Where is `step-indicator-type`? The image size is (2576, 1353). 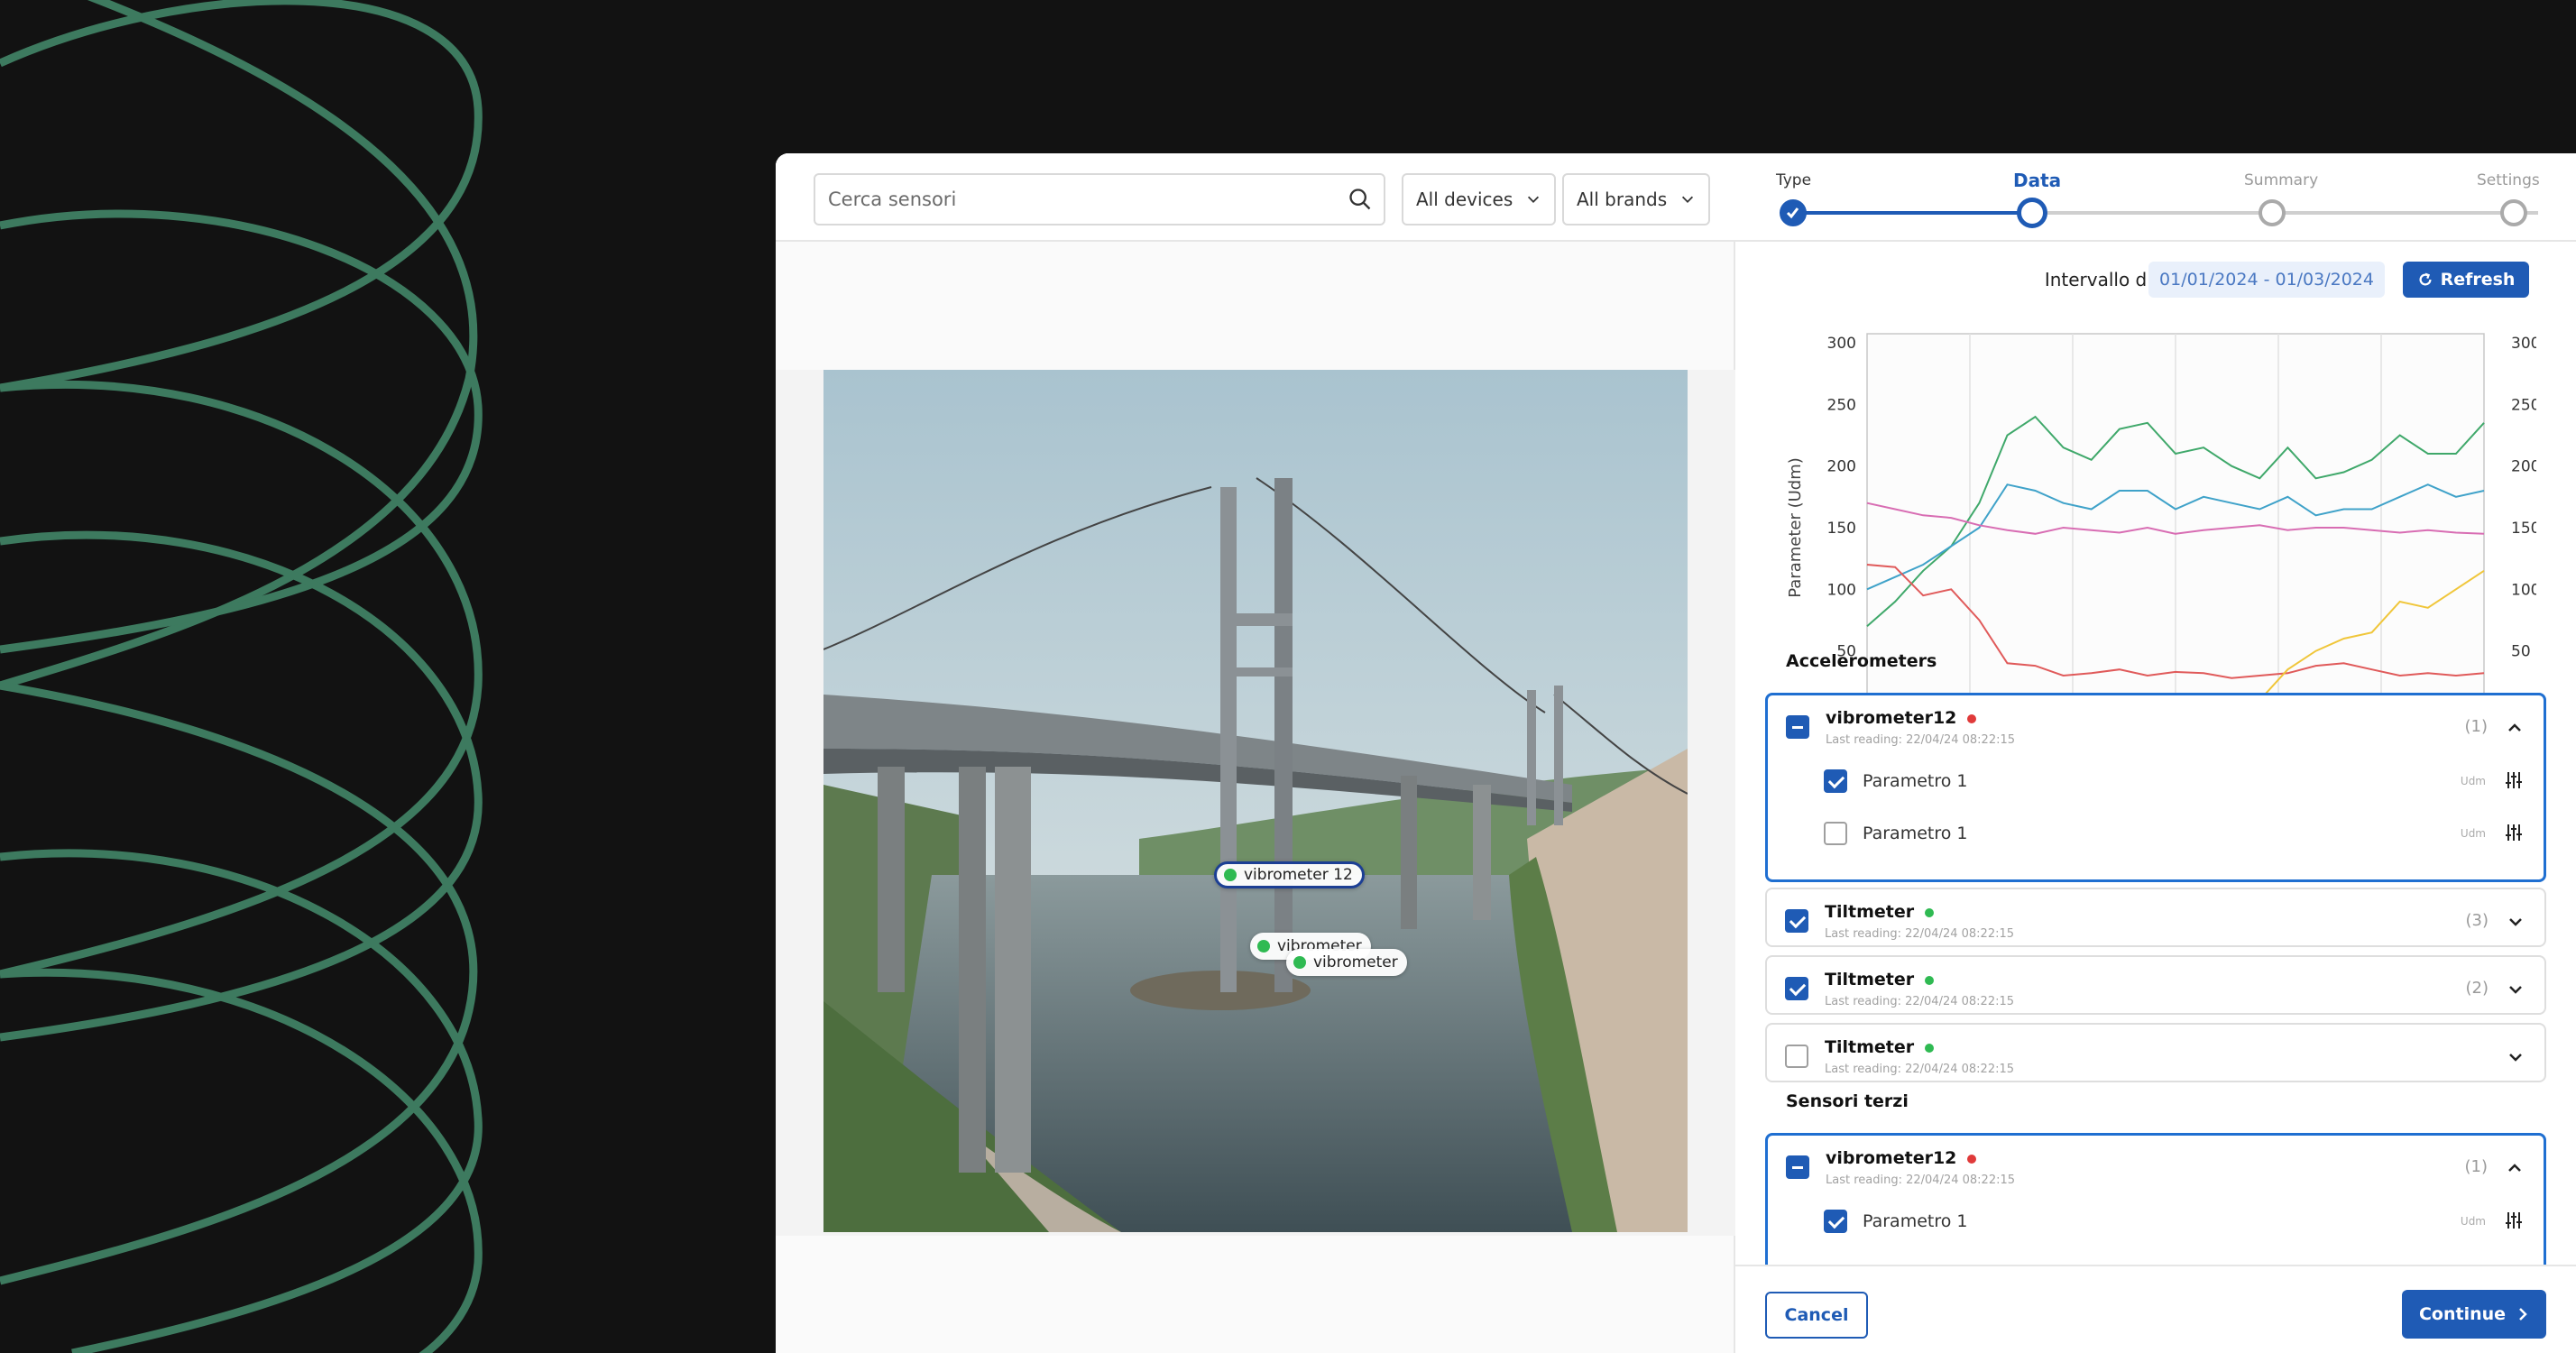
step-indicator-type is located at coordinates (1793, 212).